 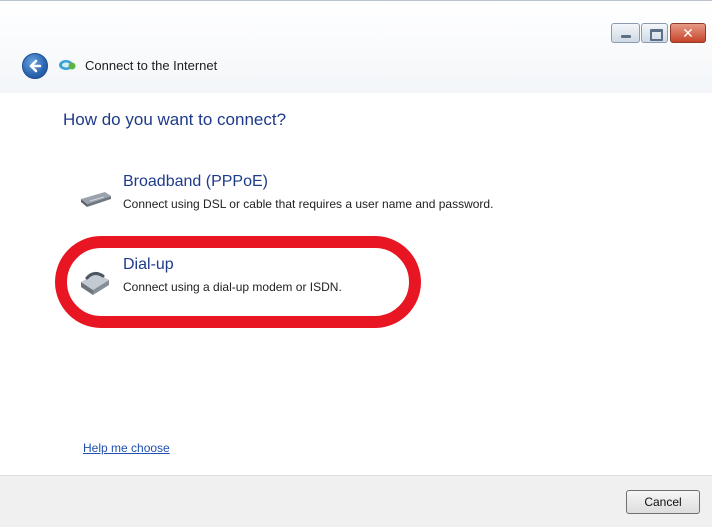 What do you see at coordinates (195, 181) in the screenshot?
I see `option-broadband-title: Broadband (PPPoE)` at bounding box center [195, 181].